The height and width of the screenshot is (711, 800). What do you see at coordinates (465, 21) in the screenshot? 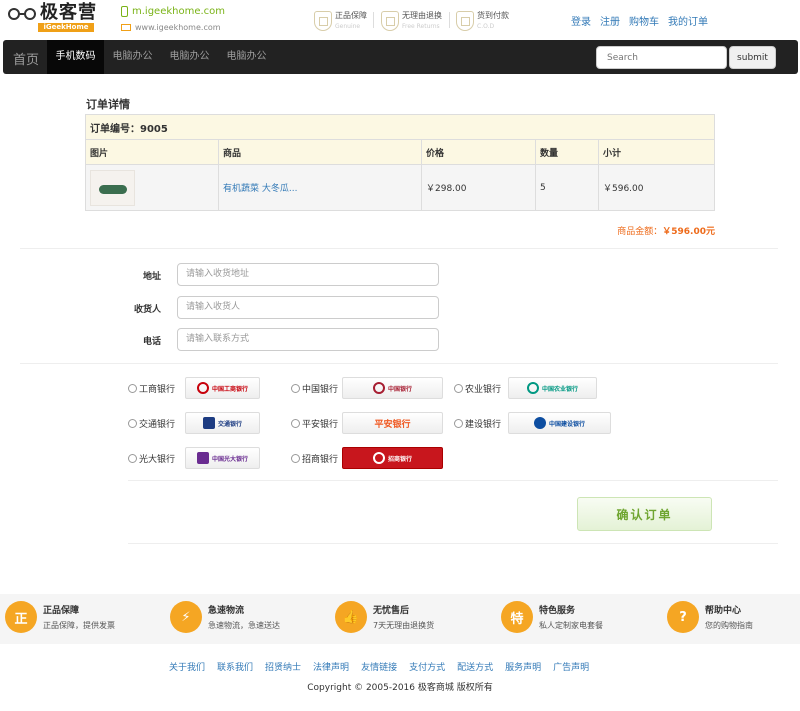
I see `cod-icon` at bounding box center [465, 21].